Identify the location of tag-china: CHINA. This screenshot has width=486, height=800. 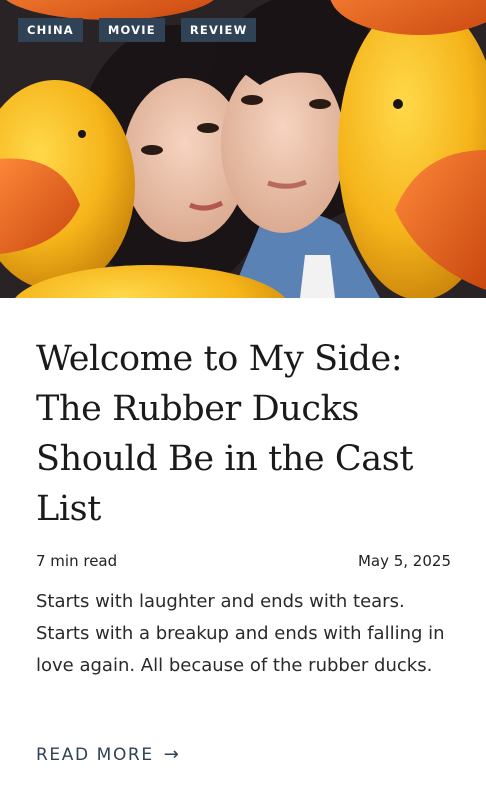
(50, 30).